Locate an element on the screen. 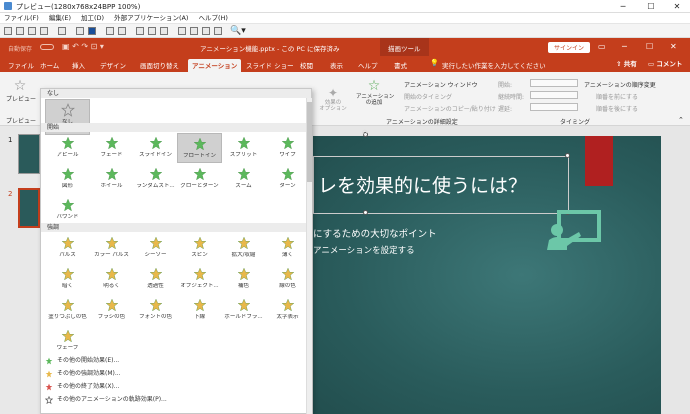 Image resolution: width=690 pixels, height=414 pixels. edit-icon is located at coordinates (218, 31).